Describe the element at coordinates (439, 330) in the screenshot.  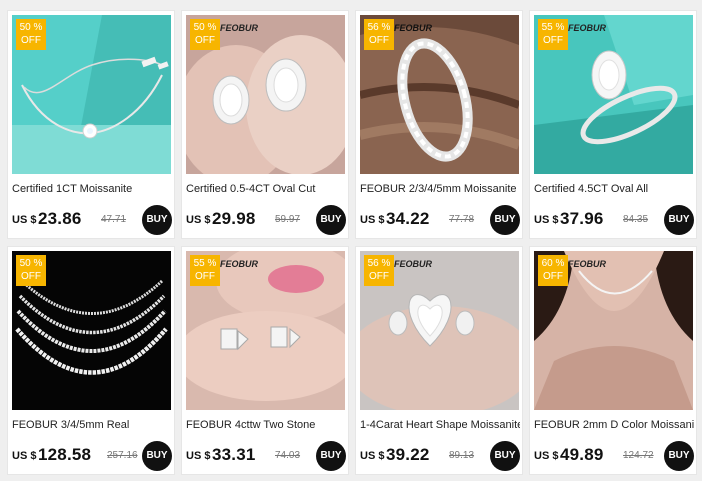
I see `product-image-heart-ring: 56 % OFF FEOBUR` at that location.